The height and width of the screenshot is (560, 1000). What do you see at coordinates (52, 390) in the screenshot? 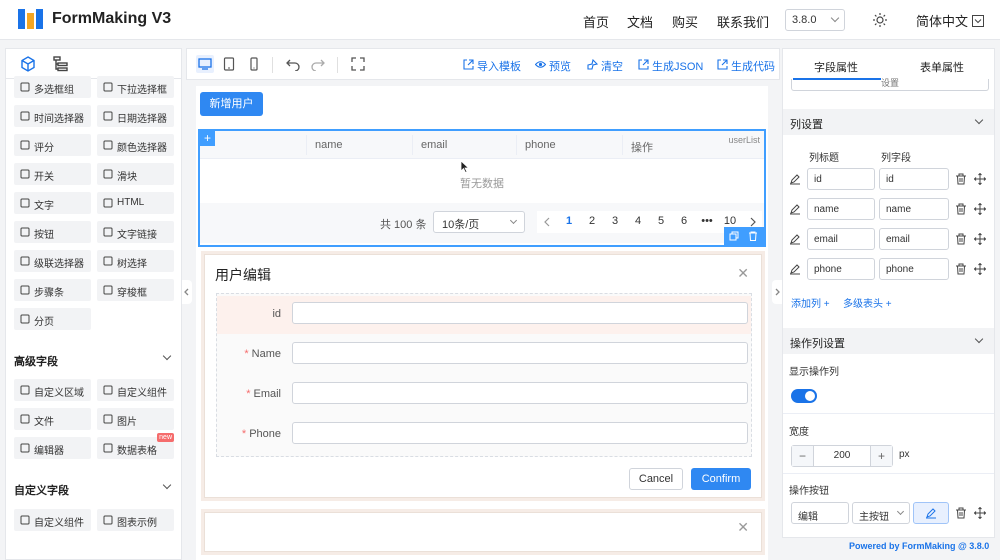
I see `component-item: 自定义区域` at bounding box center [52, 390].